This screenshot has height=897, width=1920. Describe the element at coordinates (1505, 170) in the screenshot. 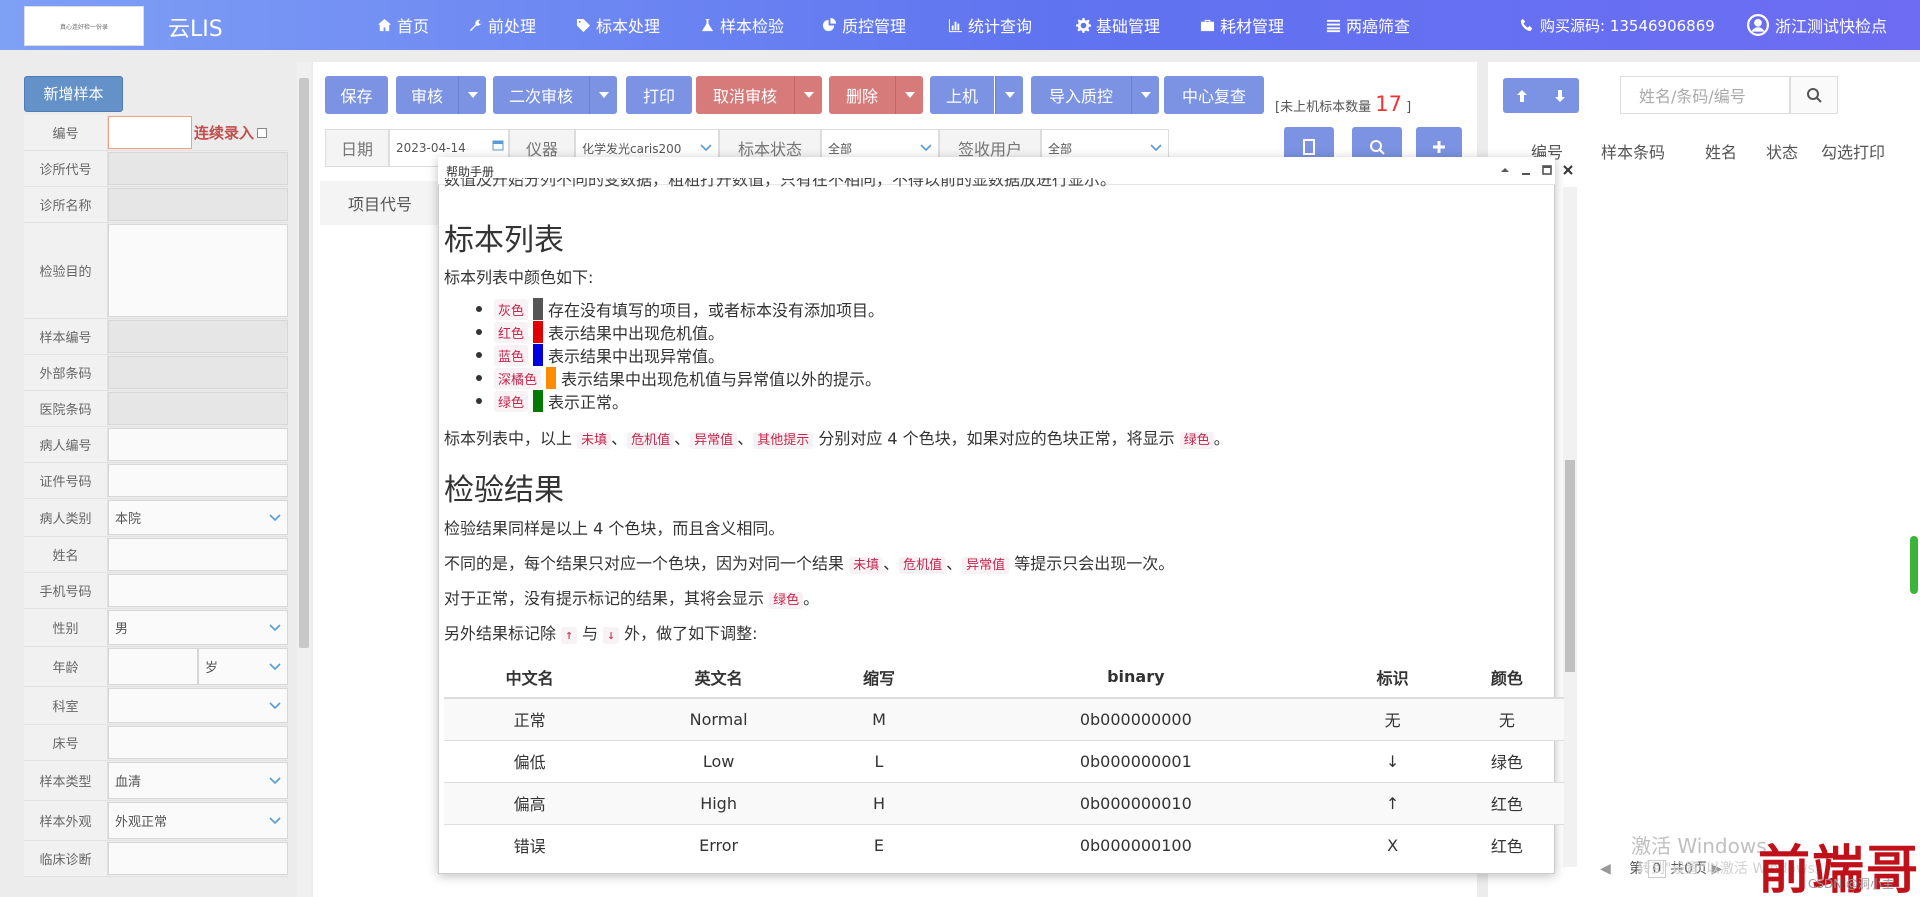

I see `collapse-icon` at that location.